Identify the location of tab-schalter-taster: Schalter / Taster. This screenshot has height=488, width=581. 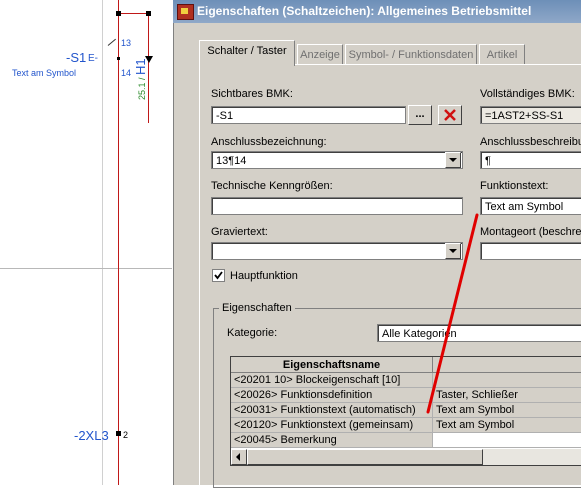
(247, 53).